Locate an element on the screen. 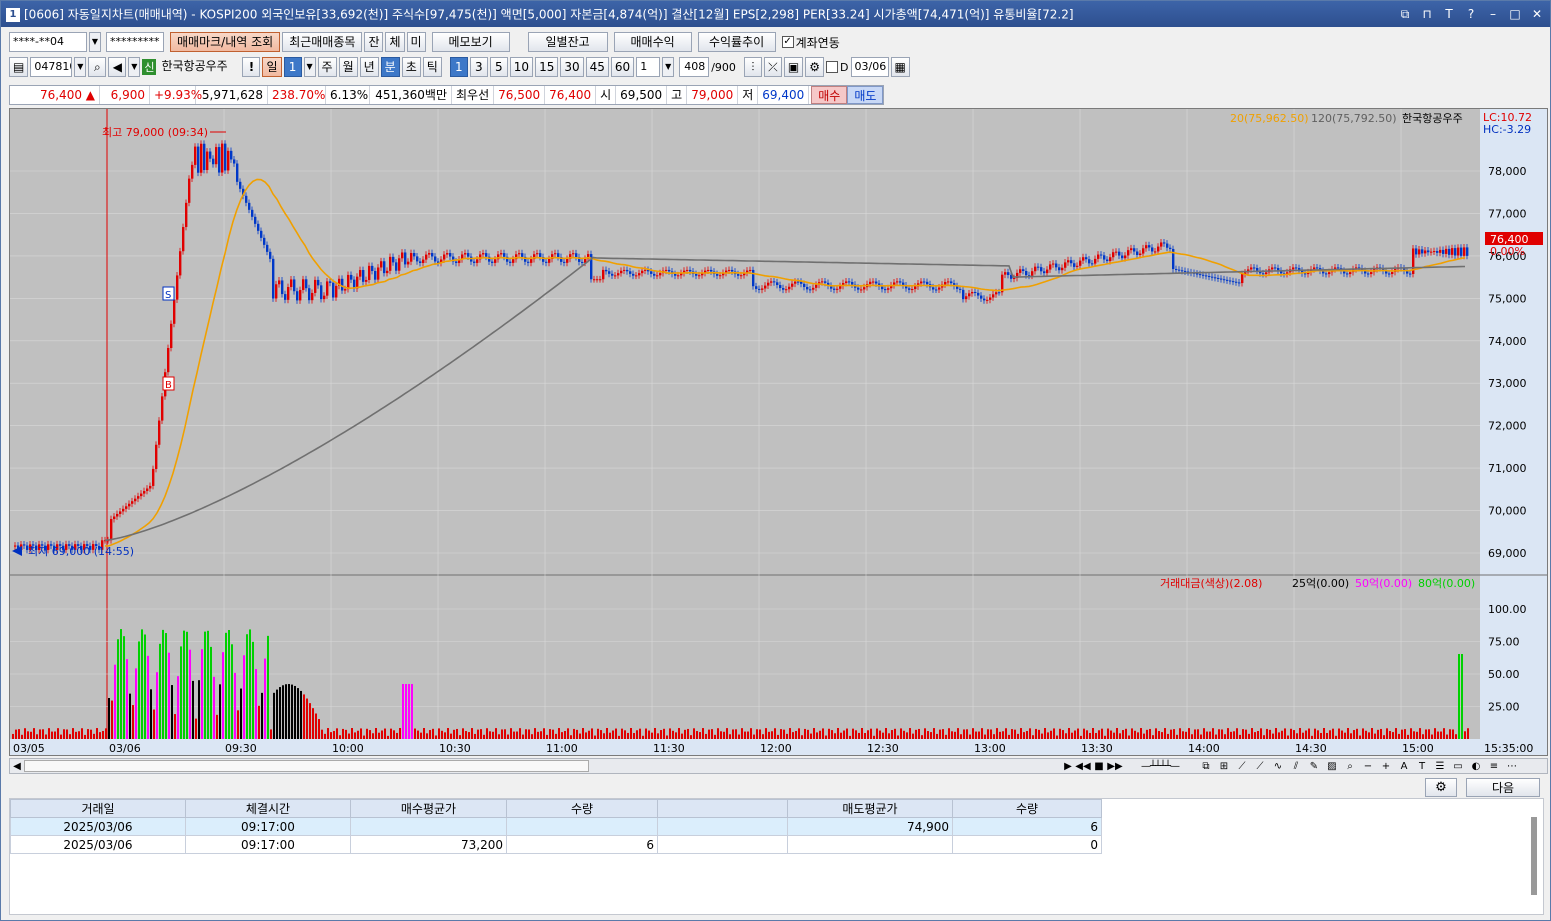 Image resolution: width=1551 pixels, height=921 pixels. period-count: 1 is located at coordinates (292, 67).